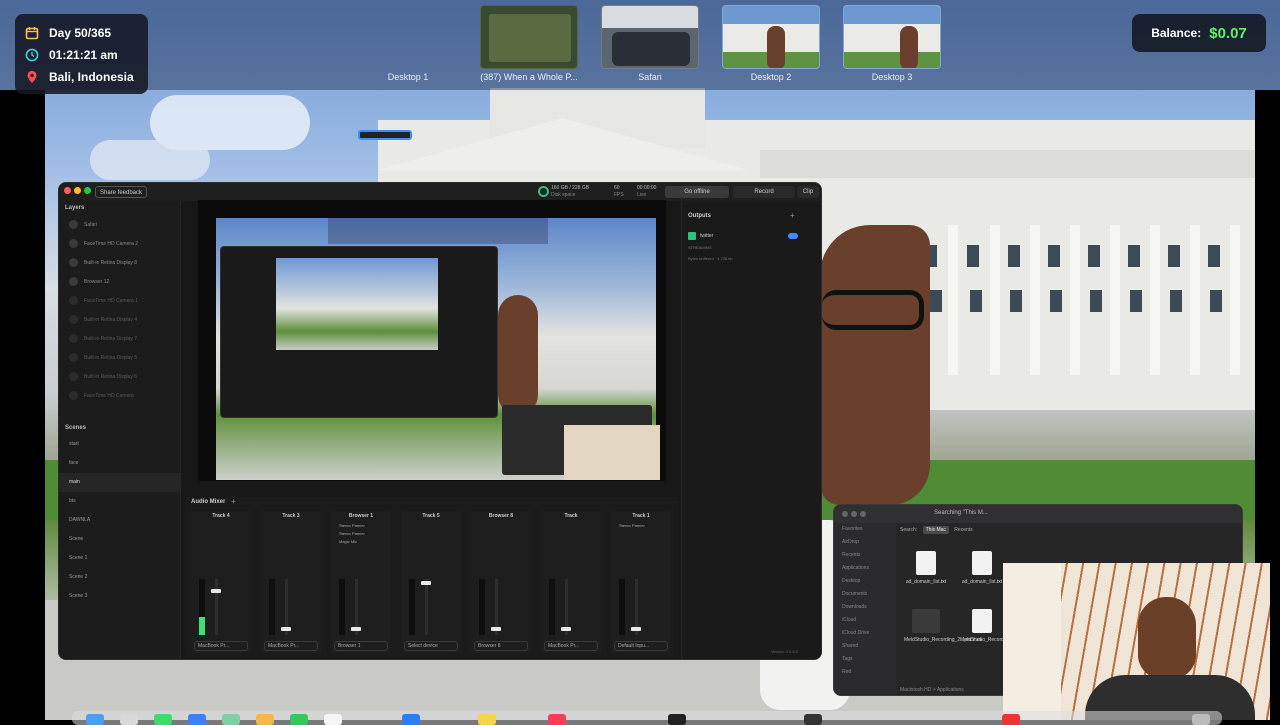  I want to click on scene-preview, so click(432, 340).